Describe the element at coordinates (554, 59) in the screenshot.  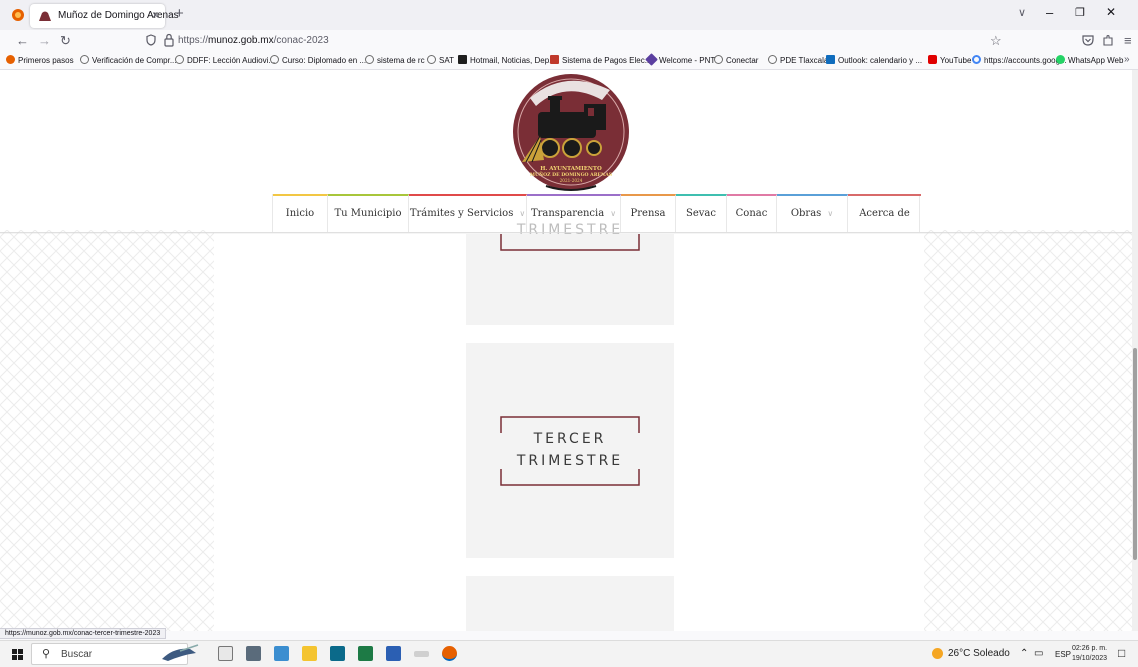
I see `bank-icon` at that location.